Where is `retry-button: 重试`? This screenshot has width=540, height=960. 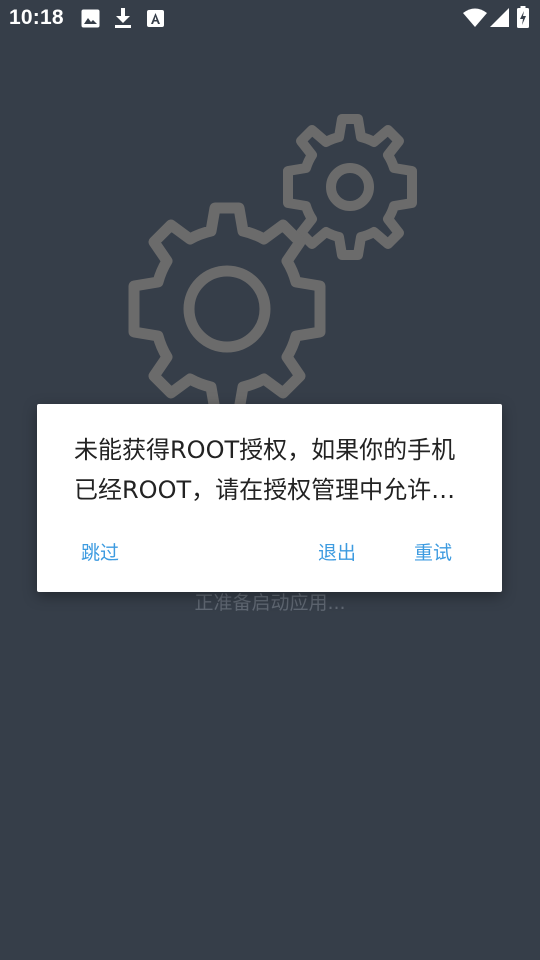
retry-button: 重试 is located at coordinates (433, 551).